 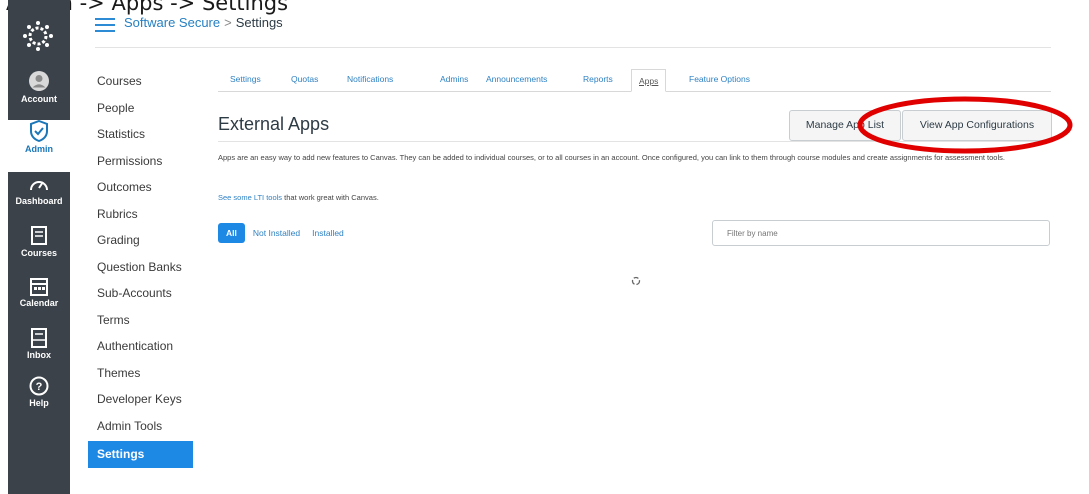 I want to click on filter-installed: Installed, so click(x=328, y=233).